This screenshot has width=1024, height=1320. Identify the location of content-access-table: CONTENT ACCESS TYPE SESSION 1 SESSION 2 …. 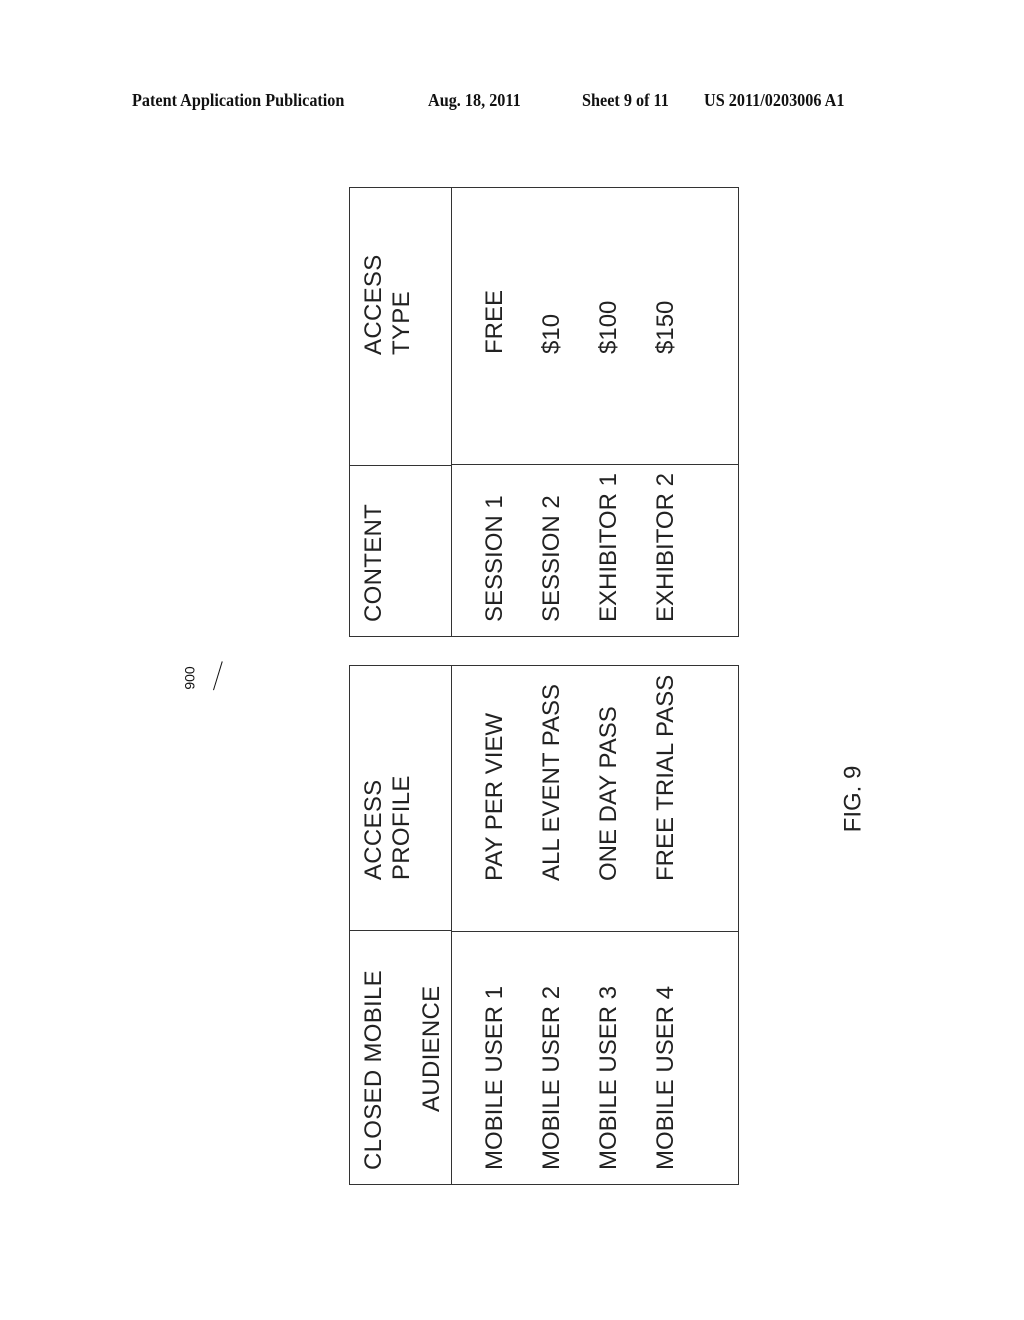
(544, 412).